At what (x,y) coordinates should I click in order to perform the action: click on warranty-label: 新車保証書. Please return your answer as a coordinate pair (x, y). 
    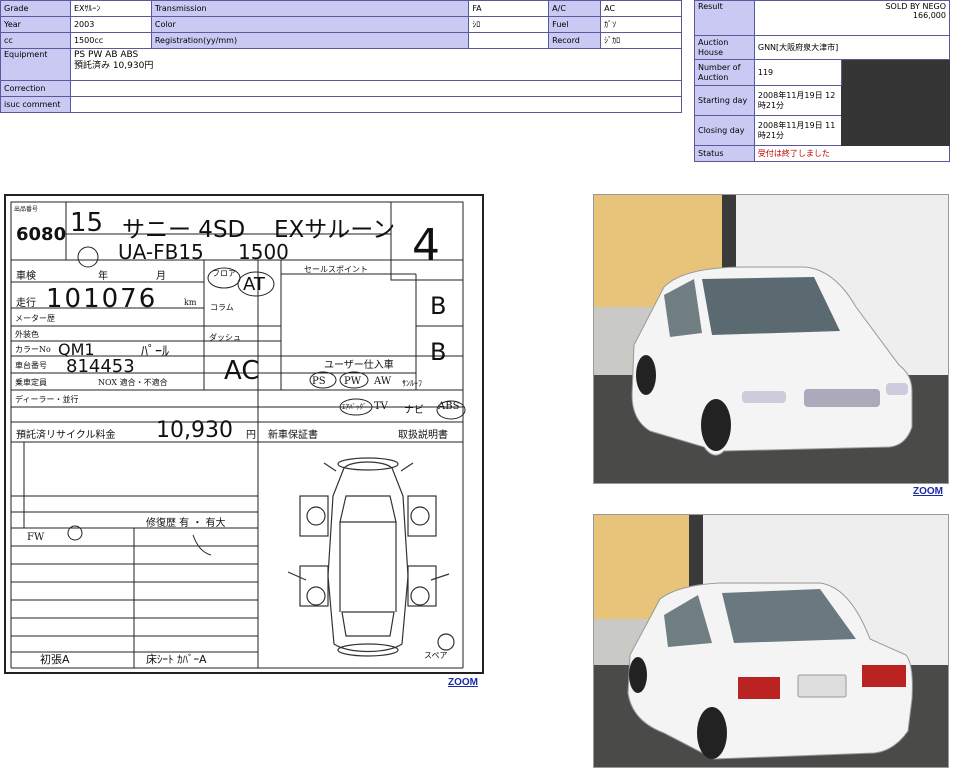
    Looking at the image, I should click on (293, 435).